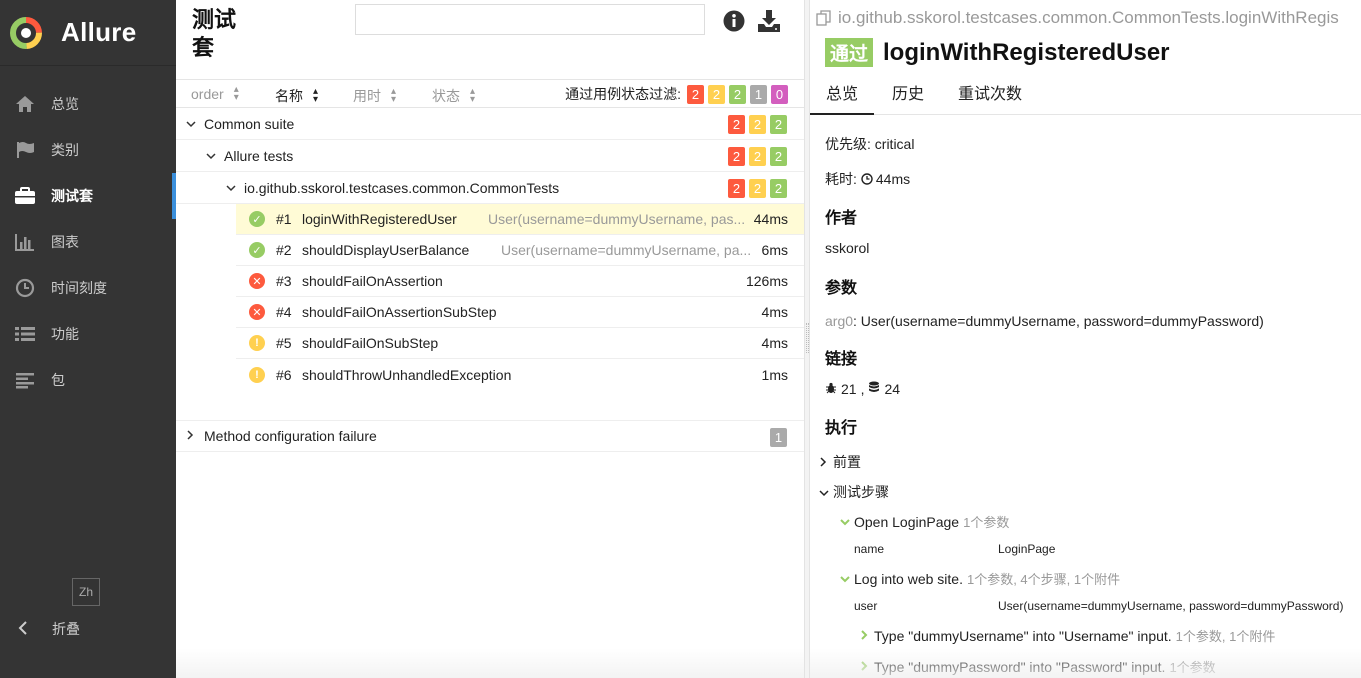  Describe the element at coordinates (734, 21) in the screenshot. I see `info-icon` at that location.